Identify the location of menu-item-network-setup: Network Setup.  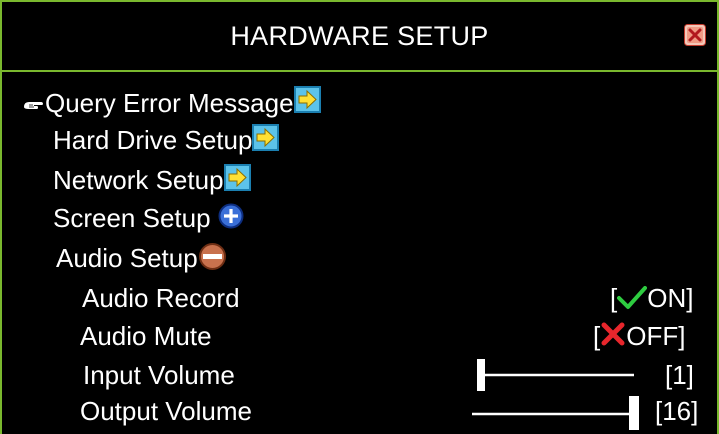
(152, 179).